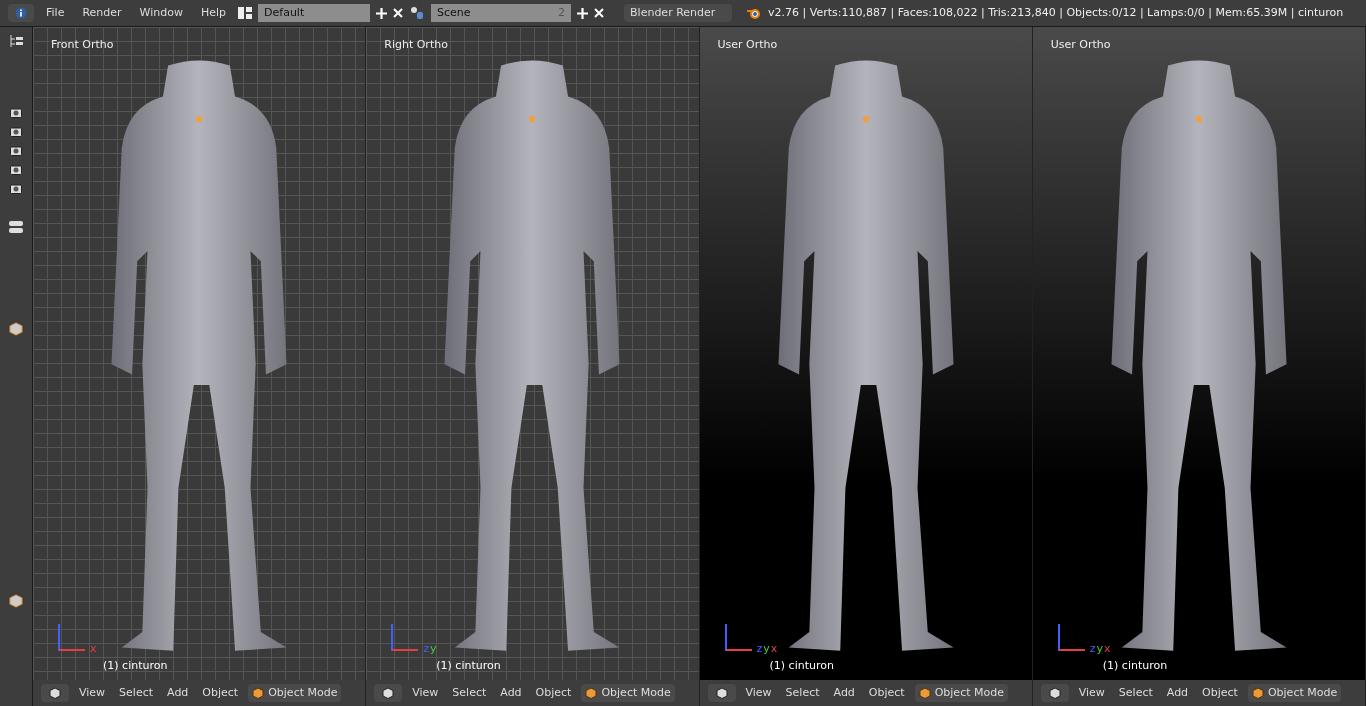  What do you see at coordinates (102, 13) in the screenshot?
I see `menu-item: Render` at bounding box center [102, 13].